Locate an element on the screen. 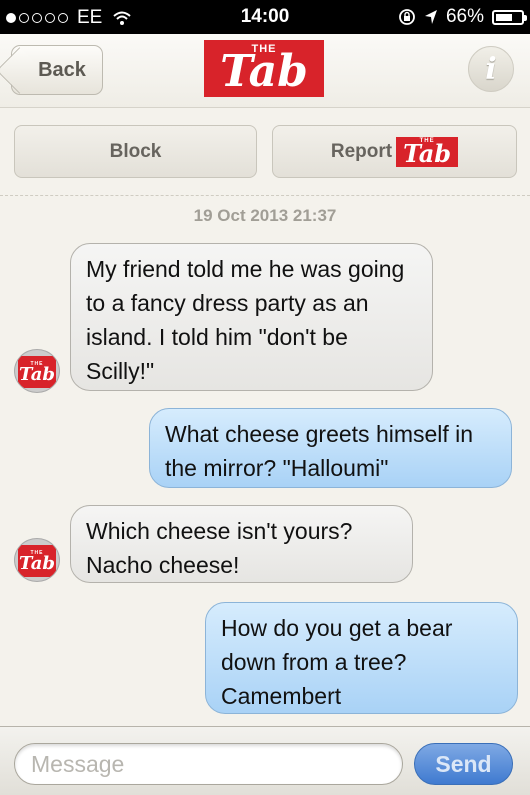  incoming-message-bubble: Which cheese isn't yours? Nacho cheese! is located at coordinates (241, 544).